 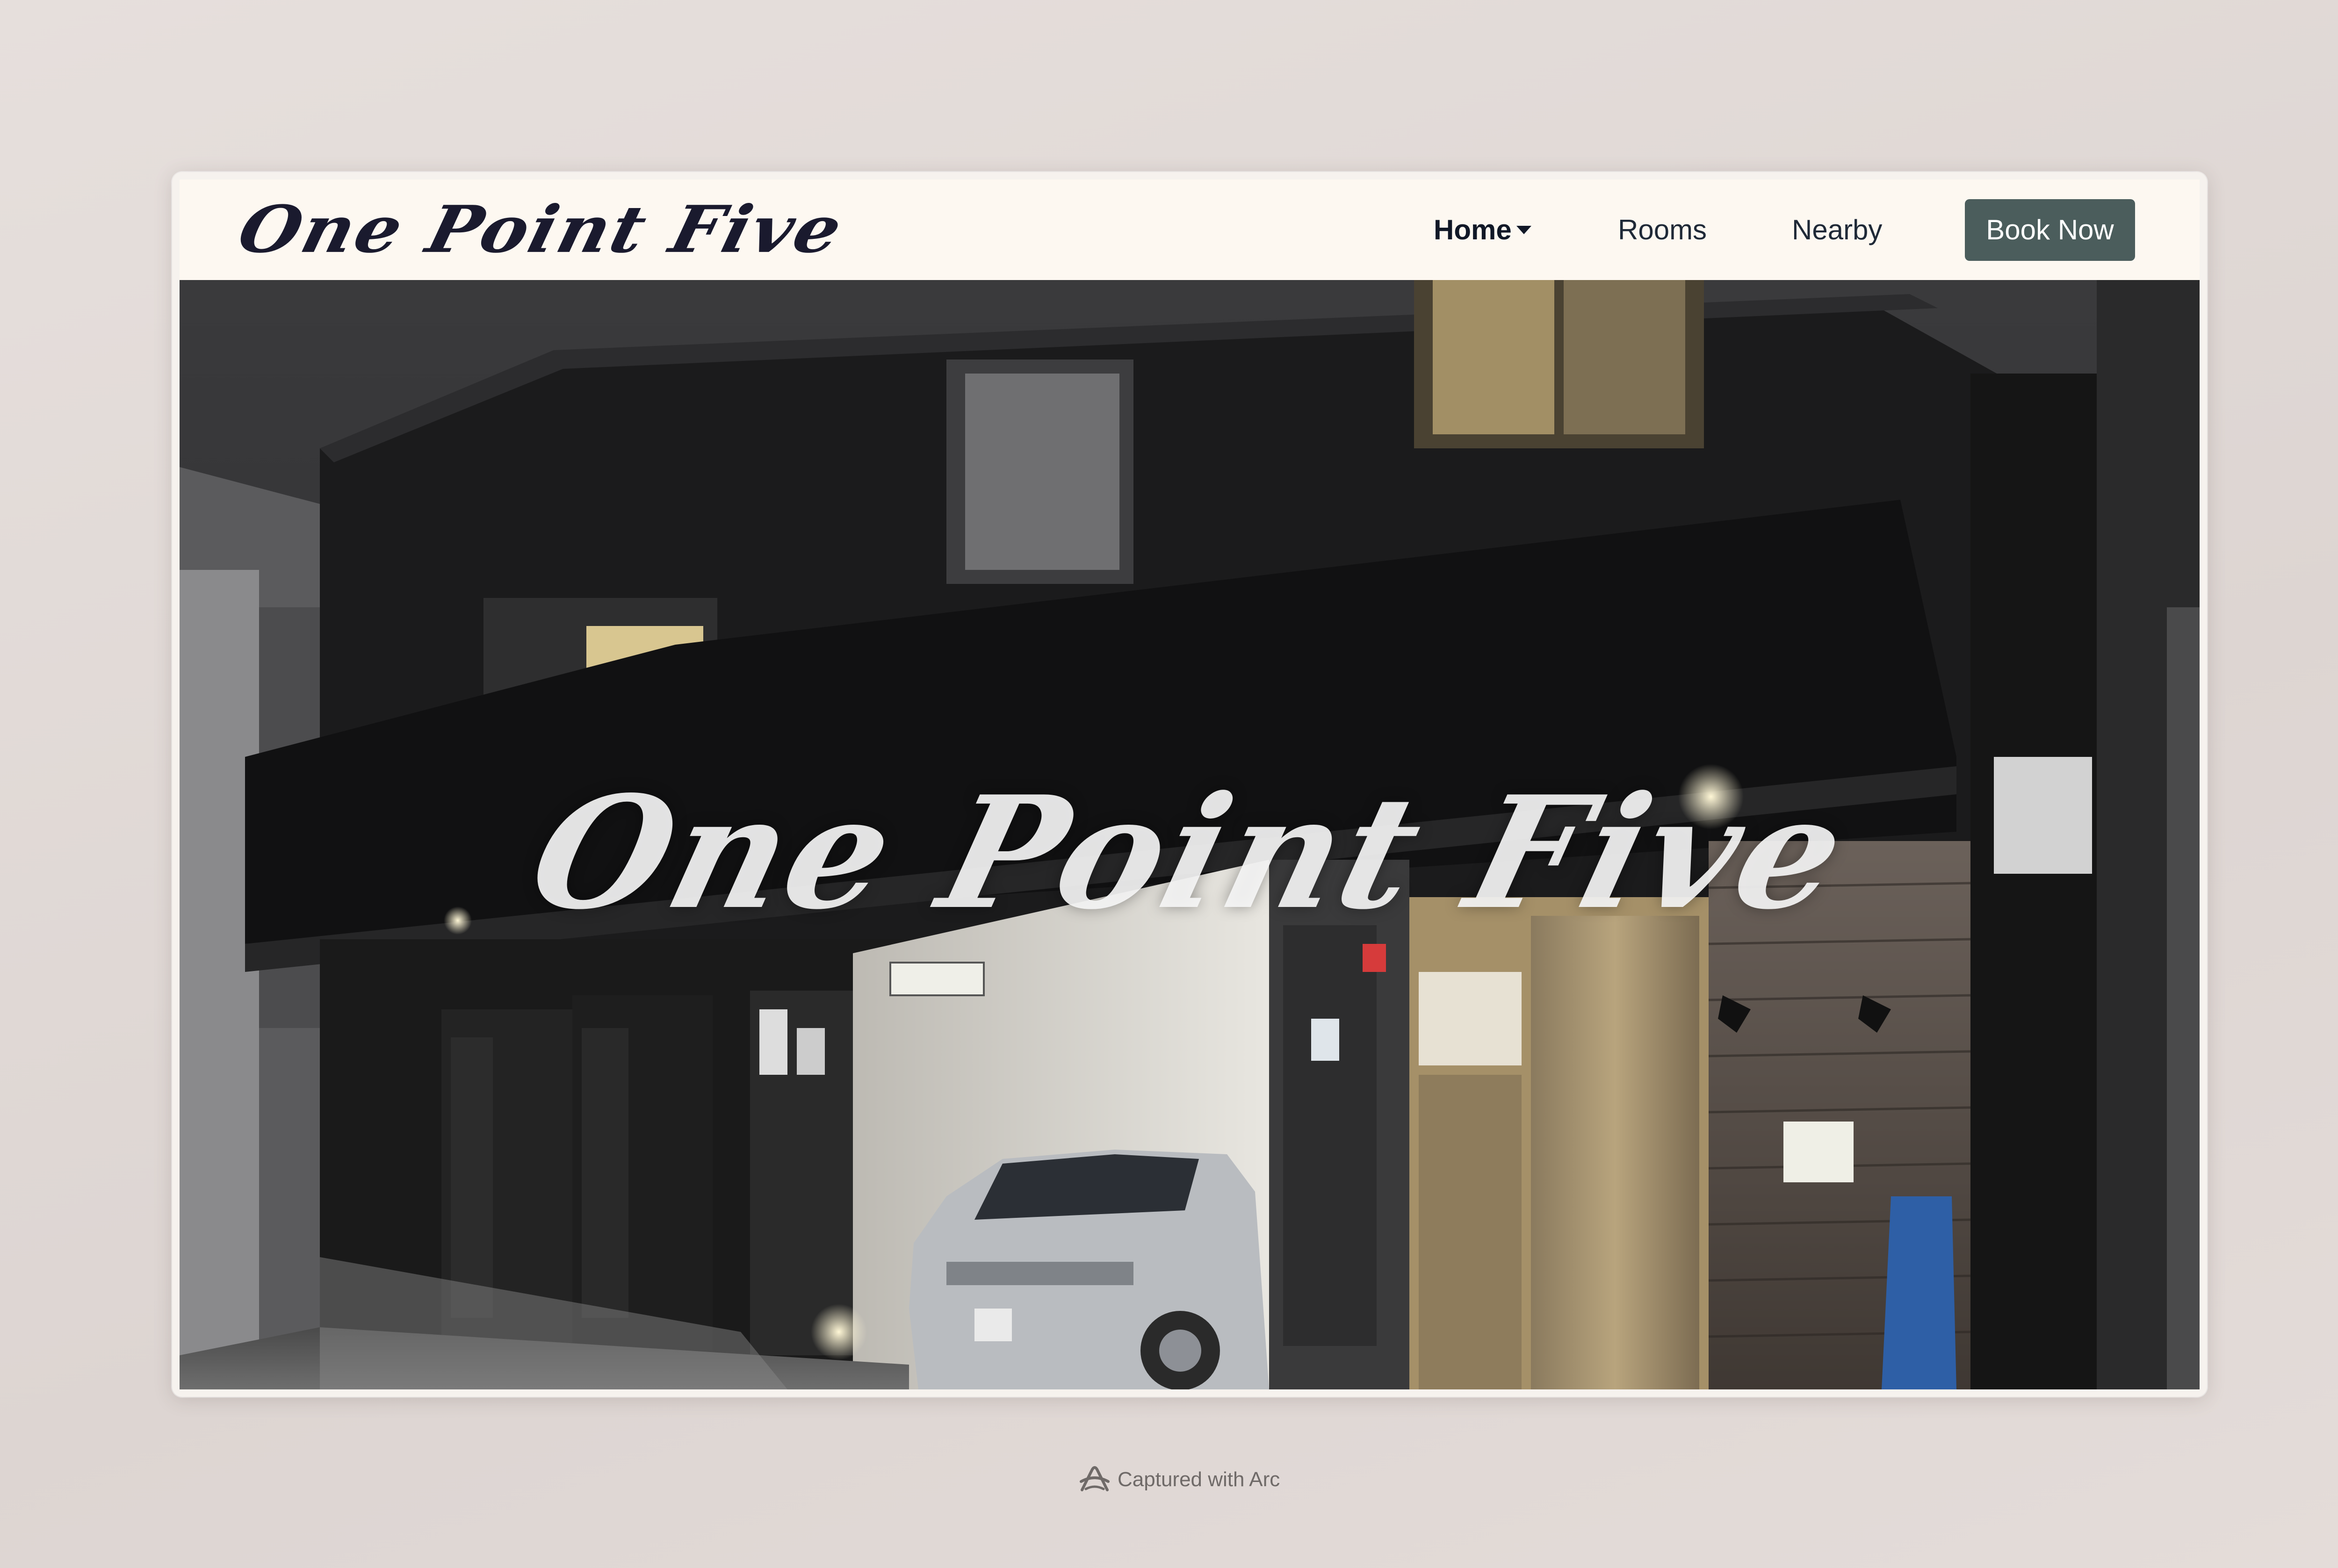 What do you see at coordinates (1473, 229) in the screenshot?
I see `nav-item-home-label: Home` at bounding box center [1473, 229].